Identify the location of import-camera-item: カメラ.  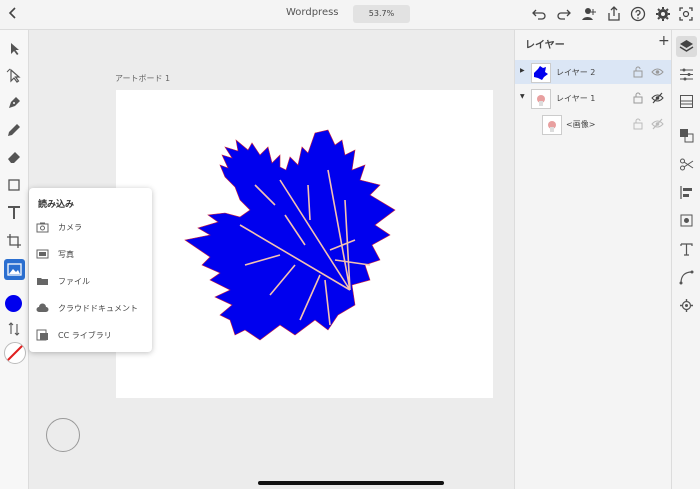
(90, 228).